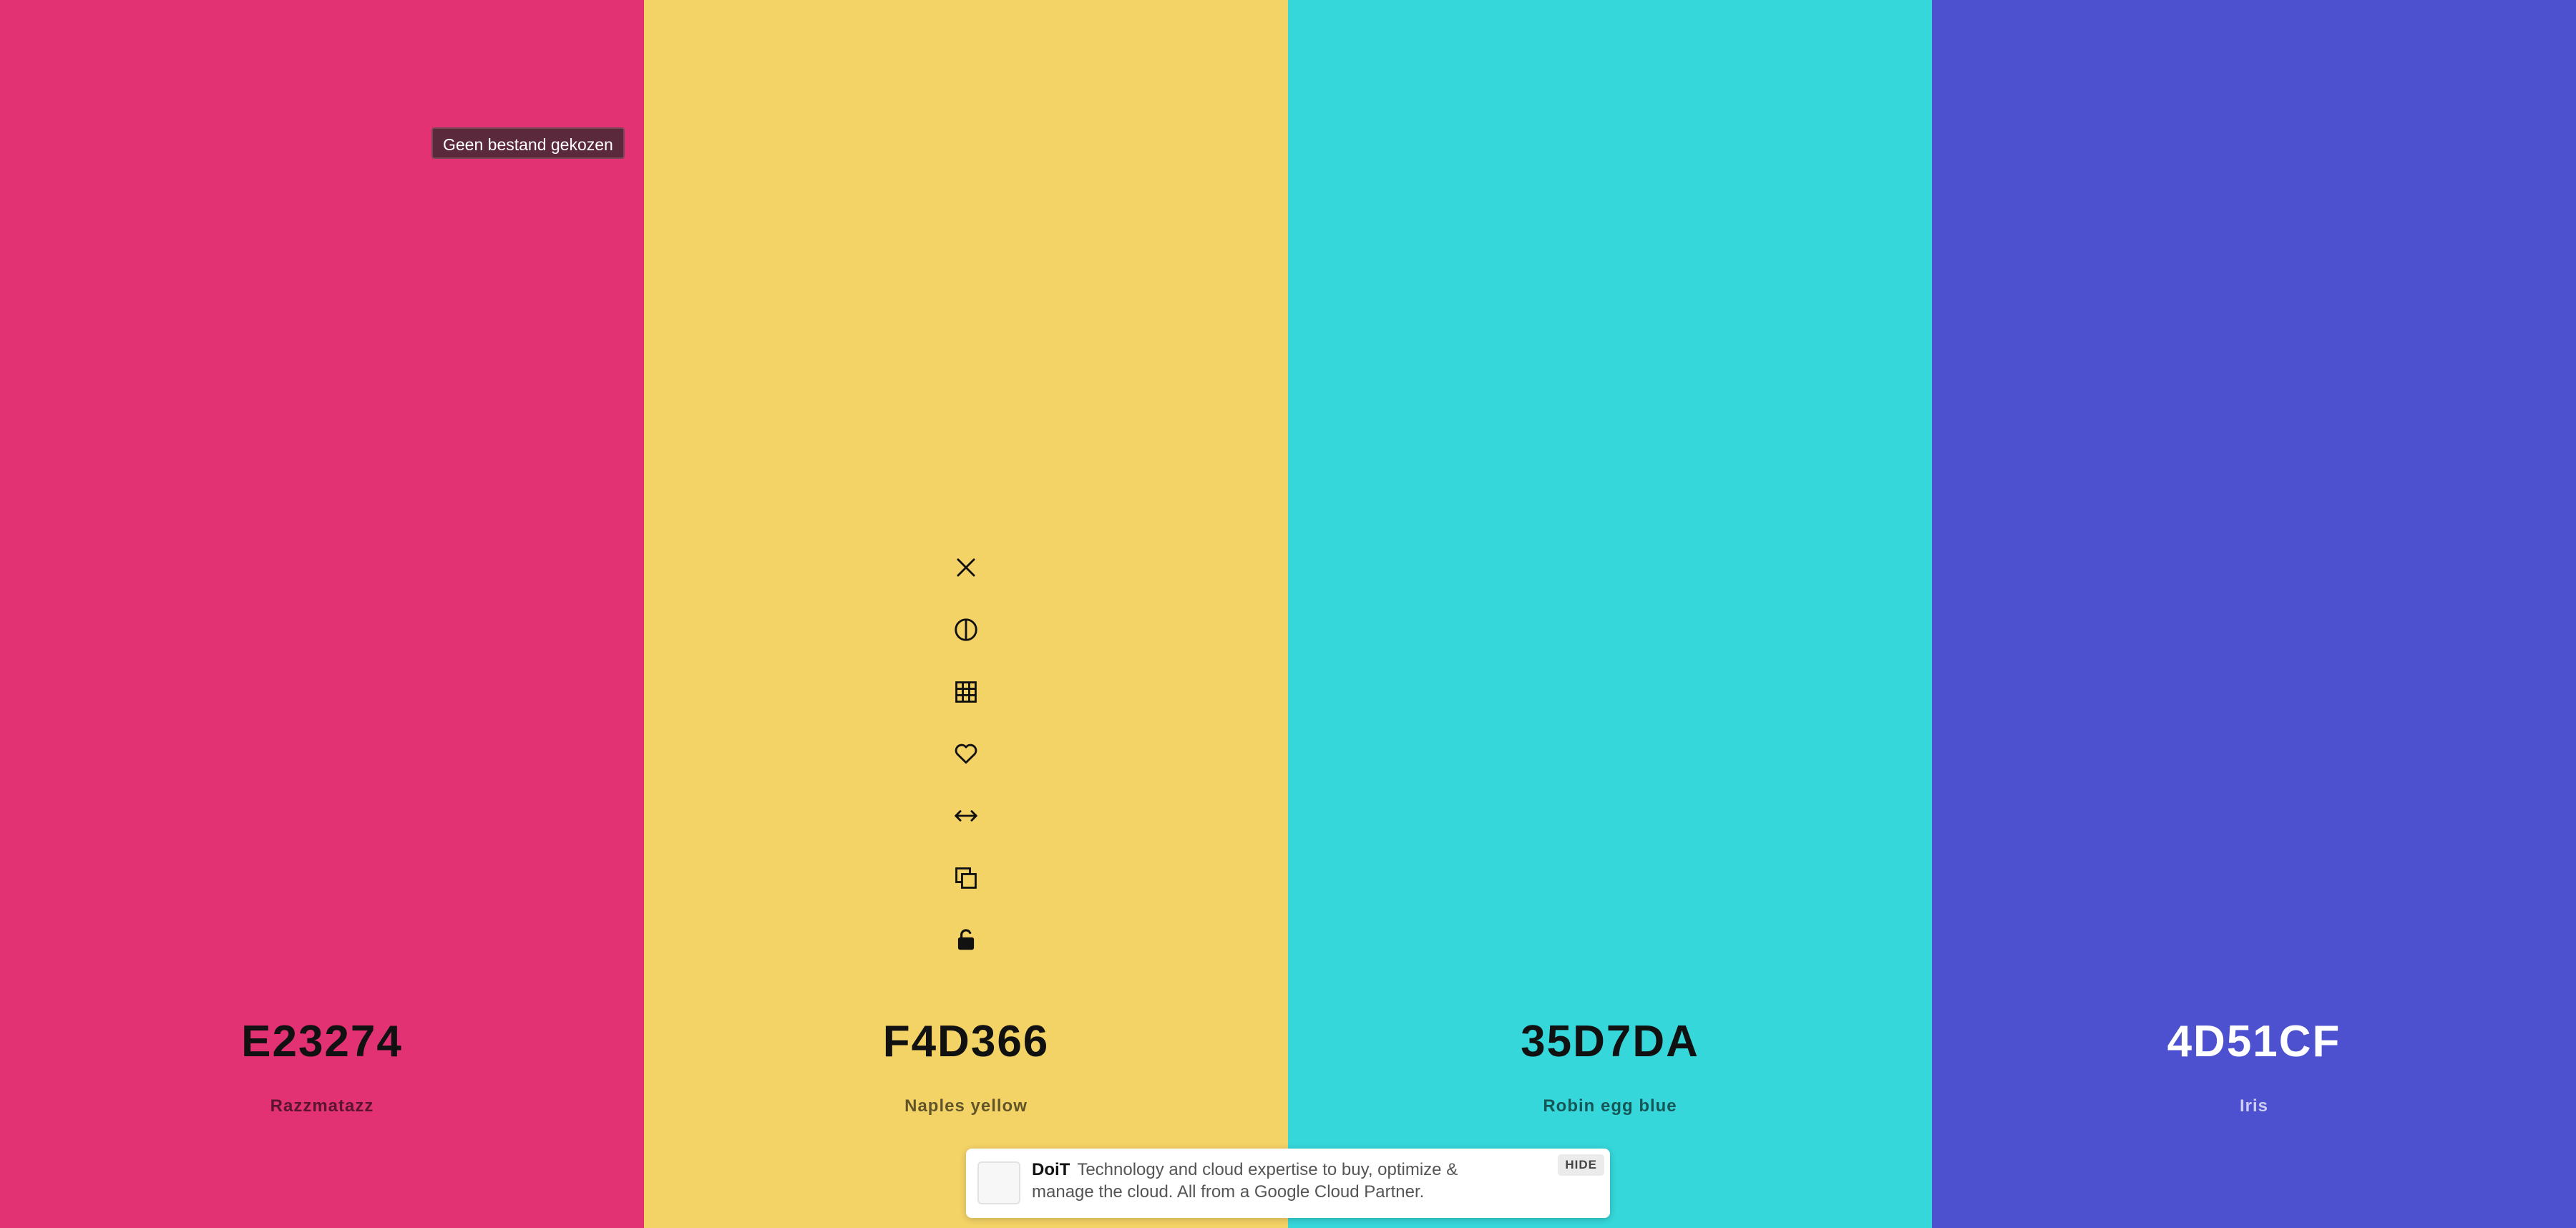 Image resolution: width=2576 pixels, height=1228 pixels. What do you see at coordinates (966, 1042) in the screenshot?
I see `hex-code: F4D366` at bounding box center [966, 1042].